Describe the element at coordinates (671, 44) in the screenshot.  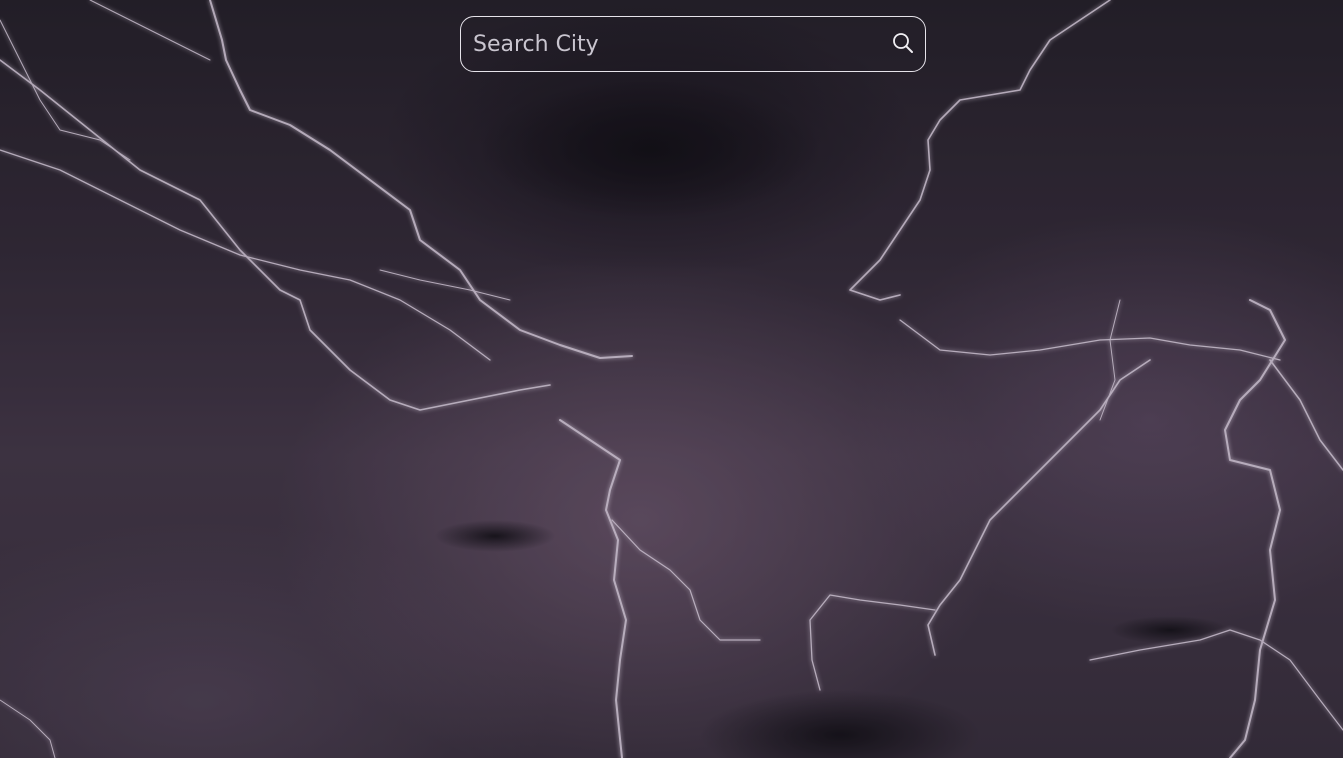
I see `search-city-input` at that location.